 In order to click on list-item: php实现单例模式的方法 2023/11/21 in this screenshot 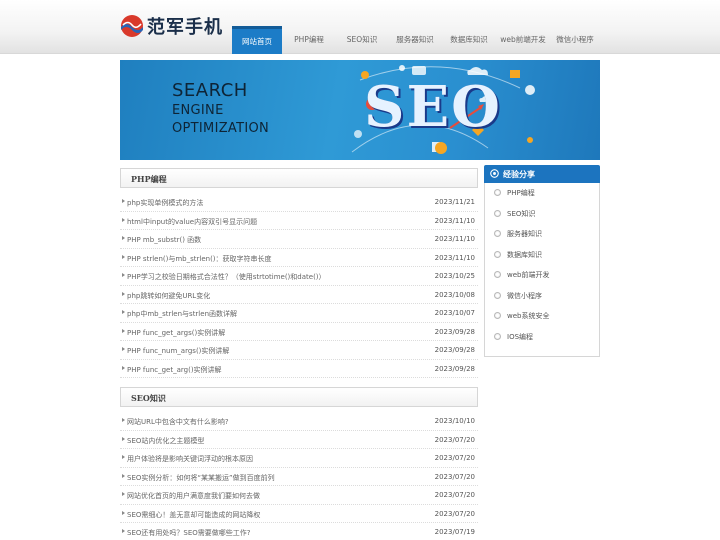, I will do `click(299, 202)`.